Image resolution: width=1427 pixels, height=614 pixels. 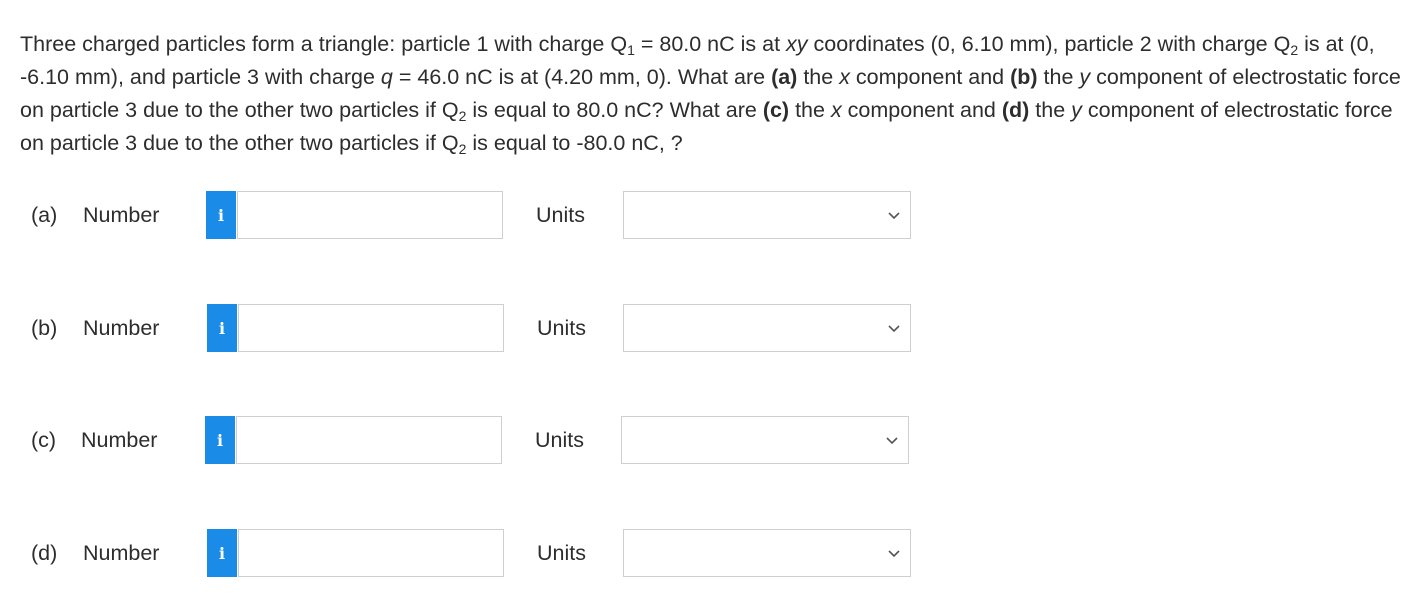 I want to click on part-label: (b), so click(x=44, y=328).